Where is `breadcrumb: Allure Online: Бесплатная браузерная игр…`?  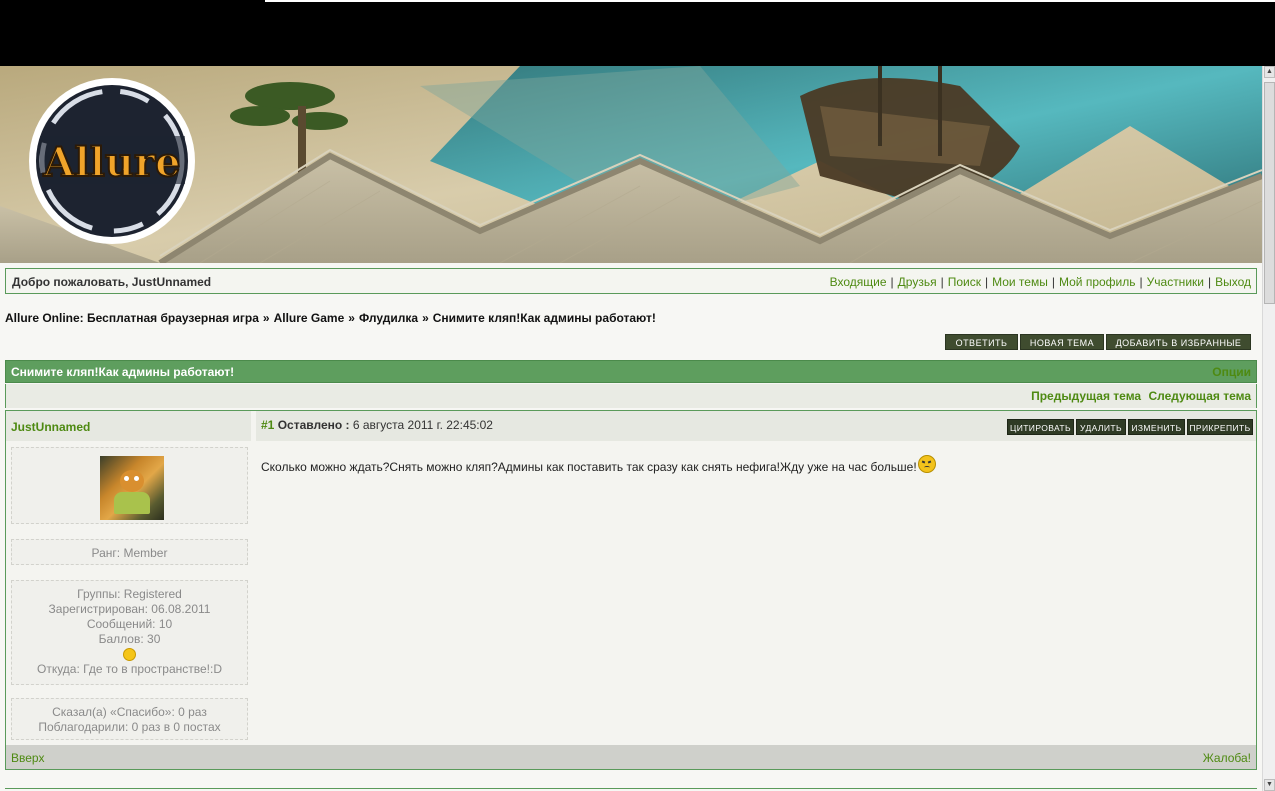 breadcrumb: Allure Online: Бесплатная браузерная игр… is located at coordinates (330, 318).